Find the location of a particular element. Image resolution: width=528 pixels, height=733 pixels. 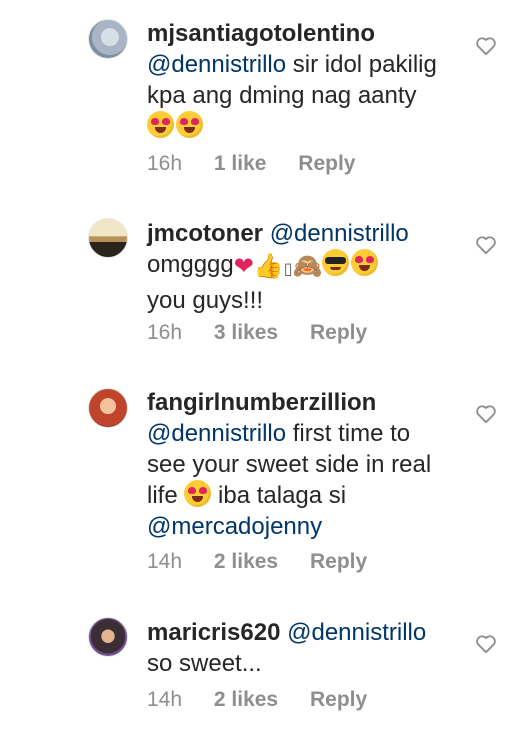

comment-likes: 1 like is located at coordinates (240, 164).